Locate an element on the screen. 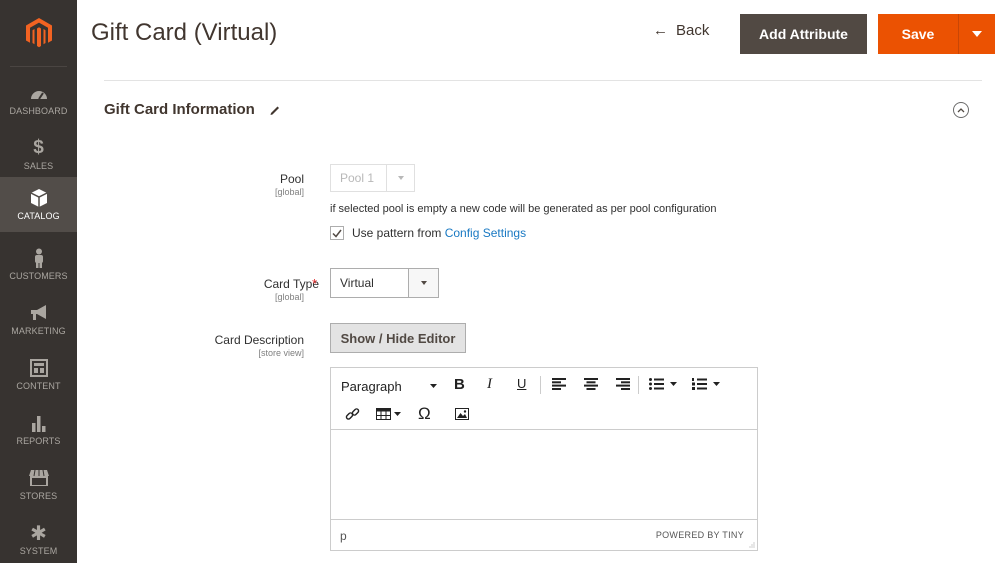  pool-select: Pool 1 is located at coordinates (372, 178).